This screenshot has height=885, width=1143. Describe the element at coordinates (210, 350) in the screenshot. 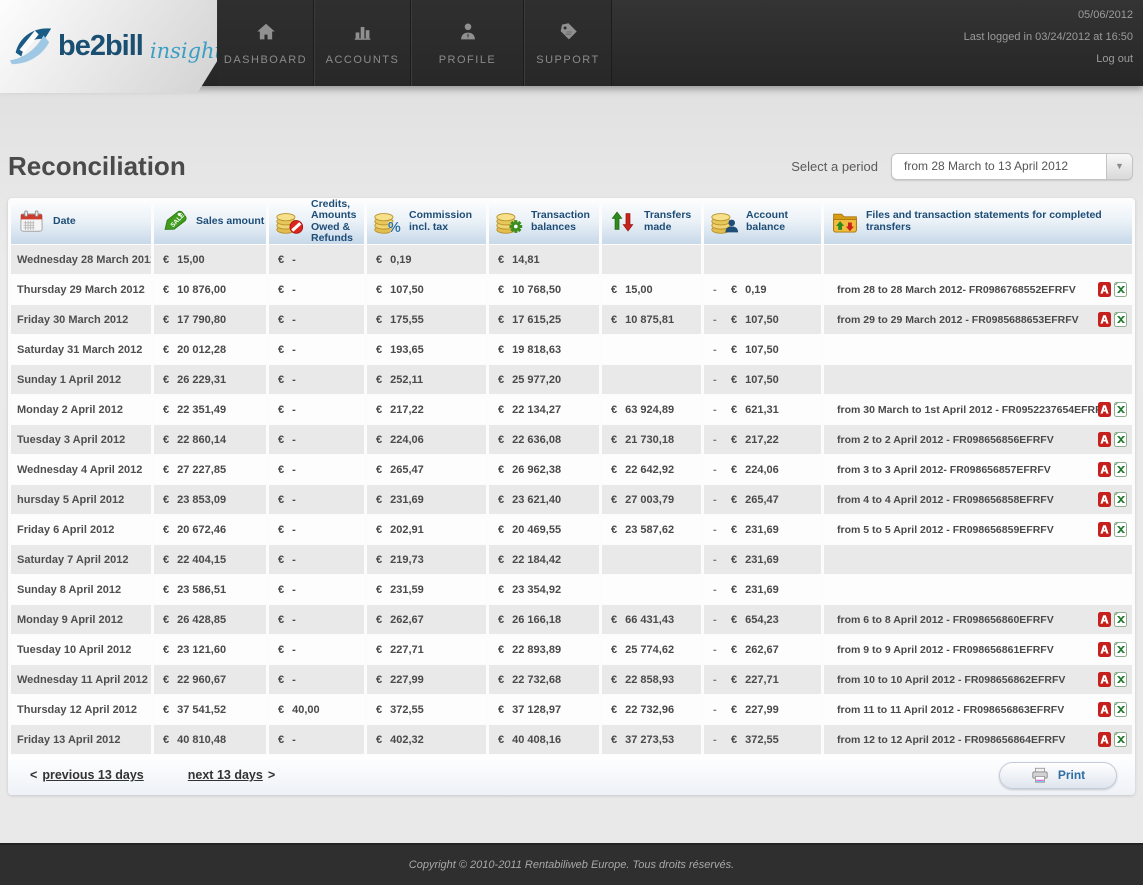

I see `sales-amount-cell: €20 012,28` at that location.